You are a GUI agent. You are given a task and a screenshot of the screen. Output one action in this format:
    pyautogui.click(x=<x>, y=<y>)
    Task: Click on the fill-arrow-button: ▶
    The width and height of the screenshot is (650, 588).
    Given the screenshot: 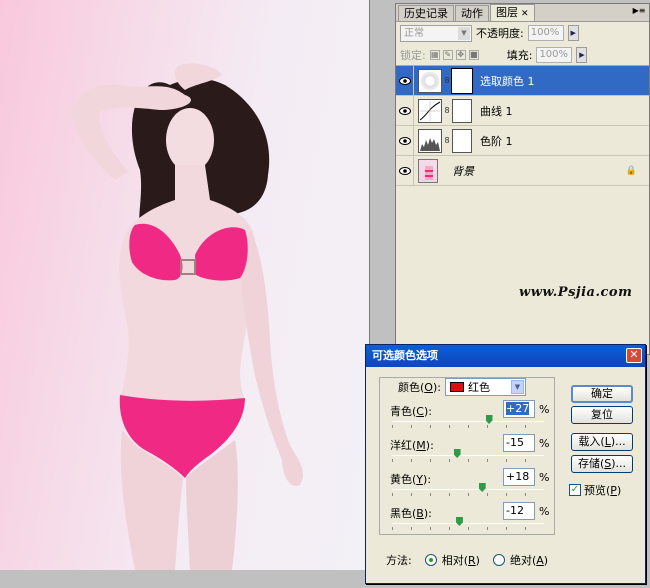 What is the action you would take?
    pyautogui.click(x=582, y=54)
    